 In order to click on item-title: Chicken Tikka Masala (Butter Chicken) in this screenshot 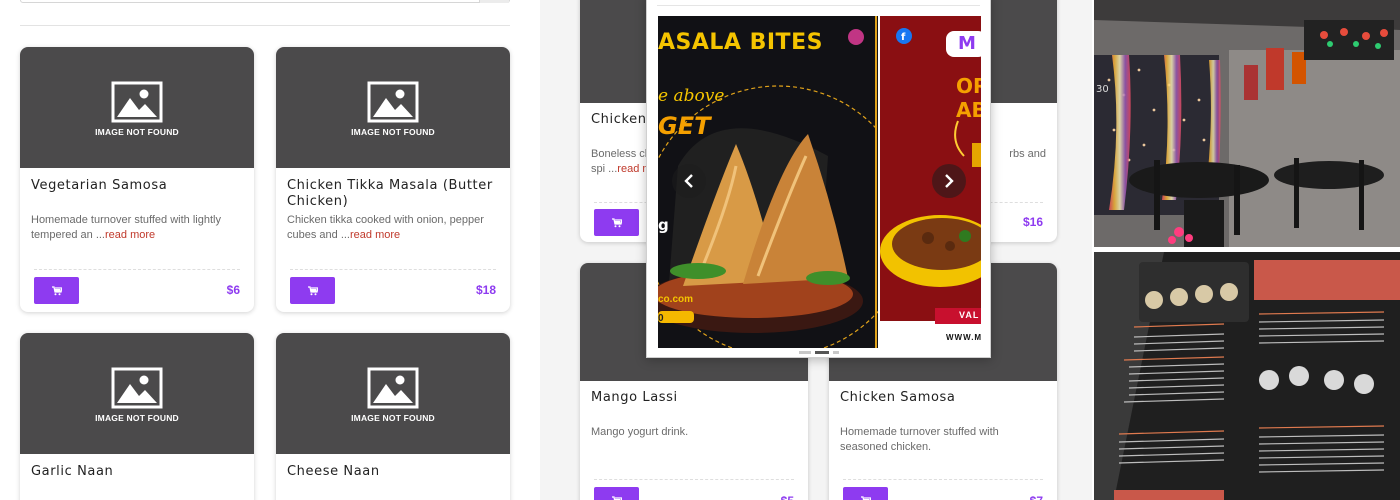, I will do `click(390, 193)`.